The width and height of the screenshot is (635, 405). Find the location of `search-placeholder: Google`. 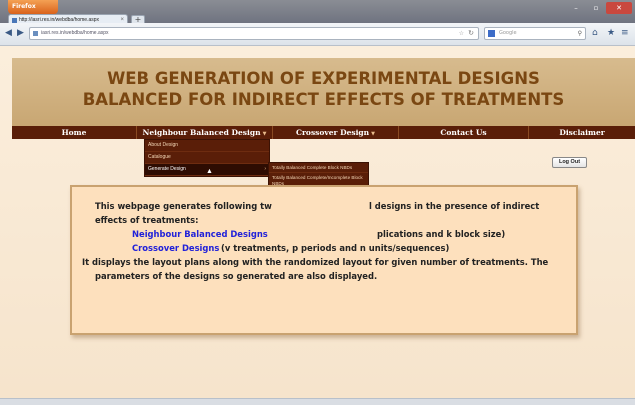

search-placeholder: Google is located at coordinates (508, 33).